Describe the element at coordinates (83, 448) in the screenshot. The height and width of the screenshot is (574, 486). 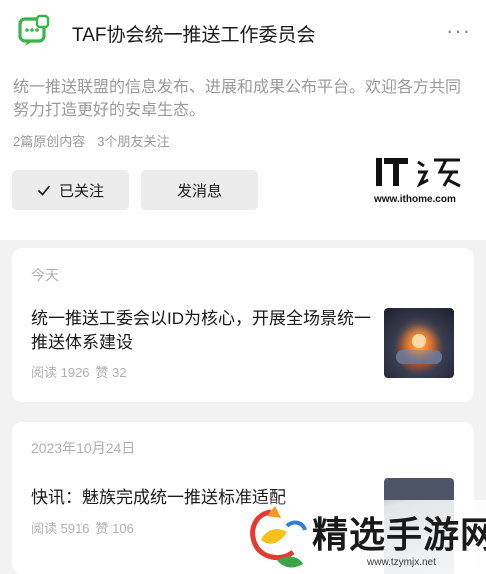
I see `article-date: 2023年10月24日` at that location.